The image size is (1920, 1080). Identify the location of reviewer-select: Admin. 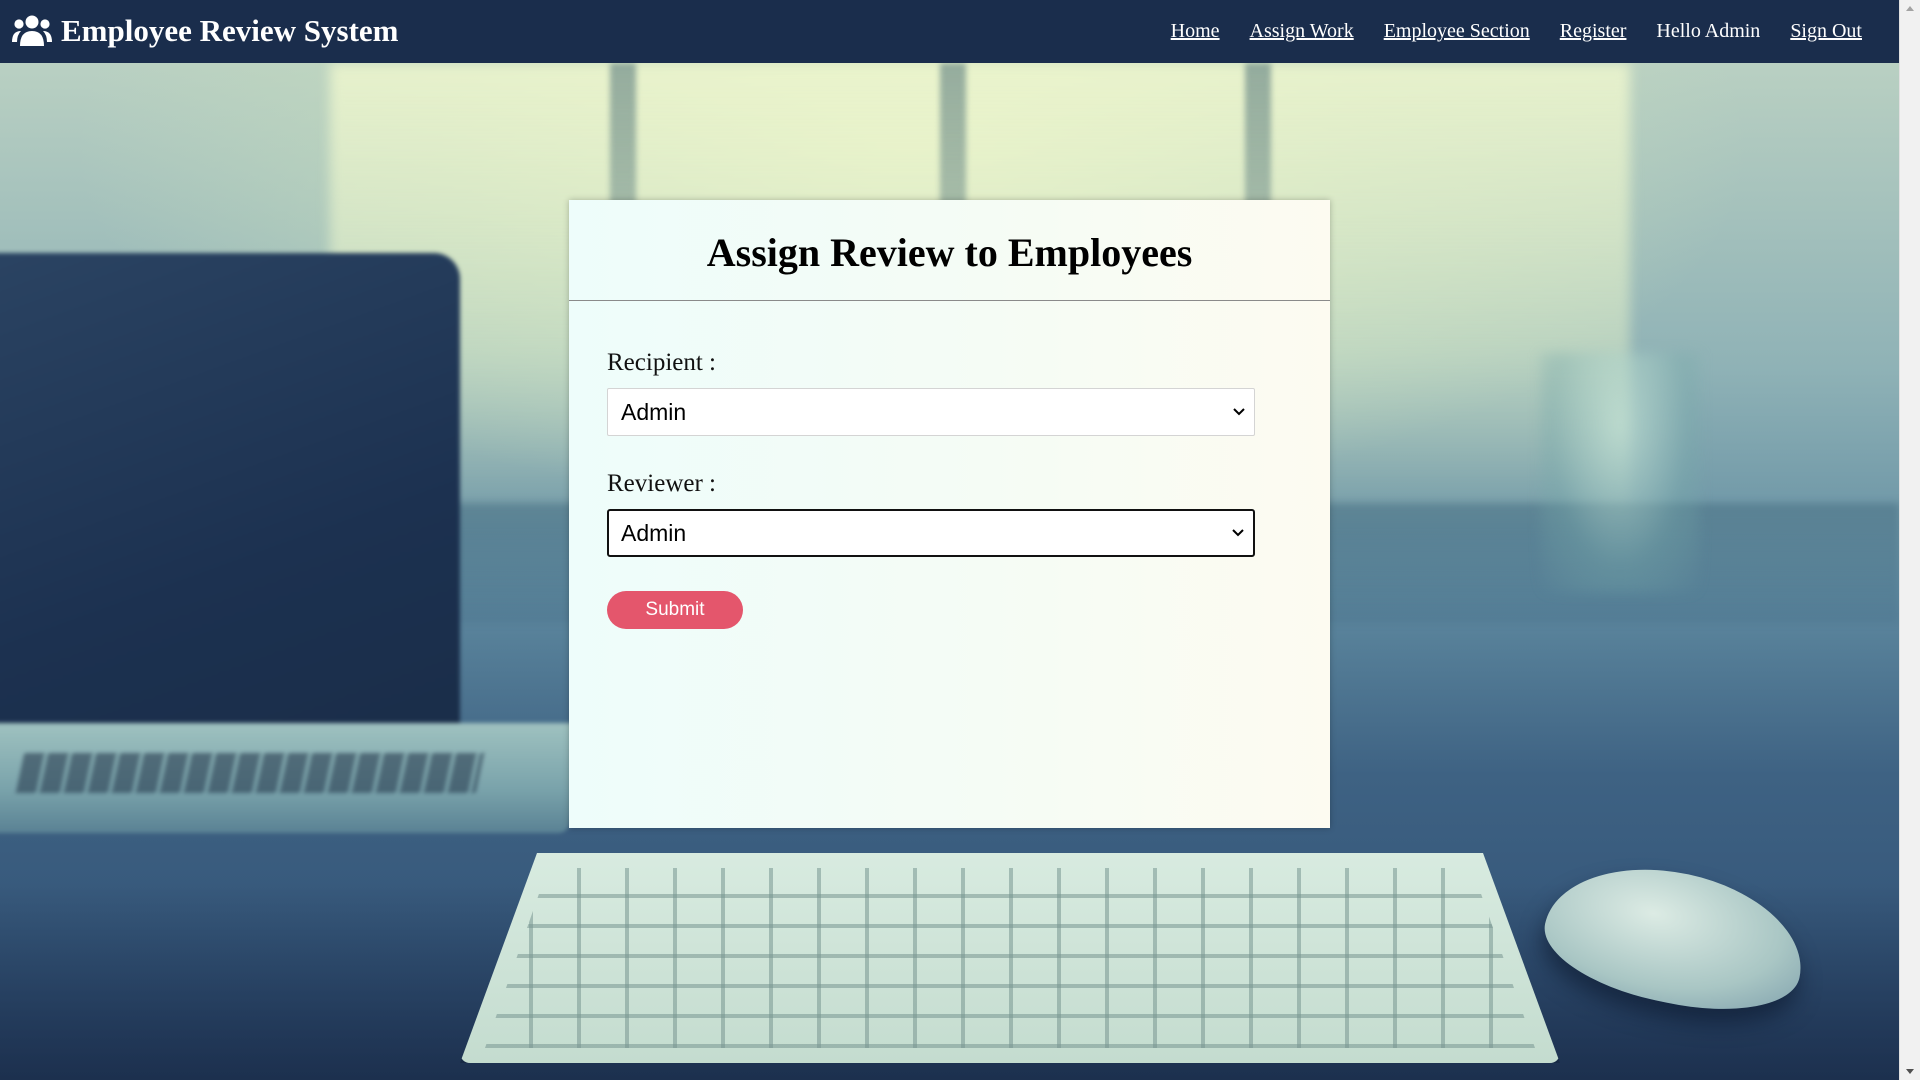
(931, 533).